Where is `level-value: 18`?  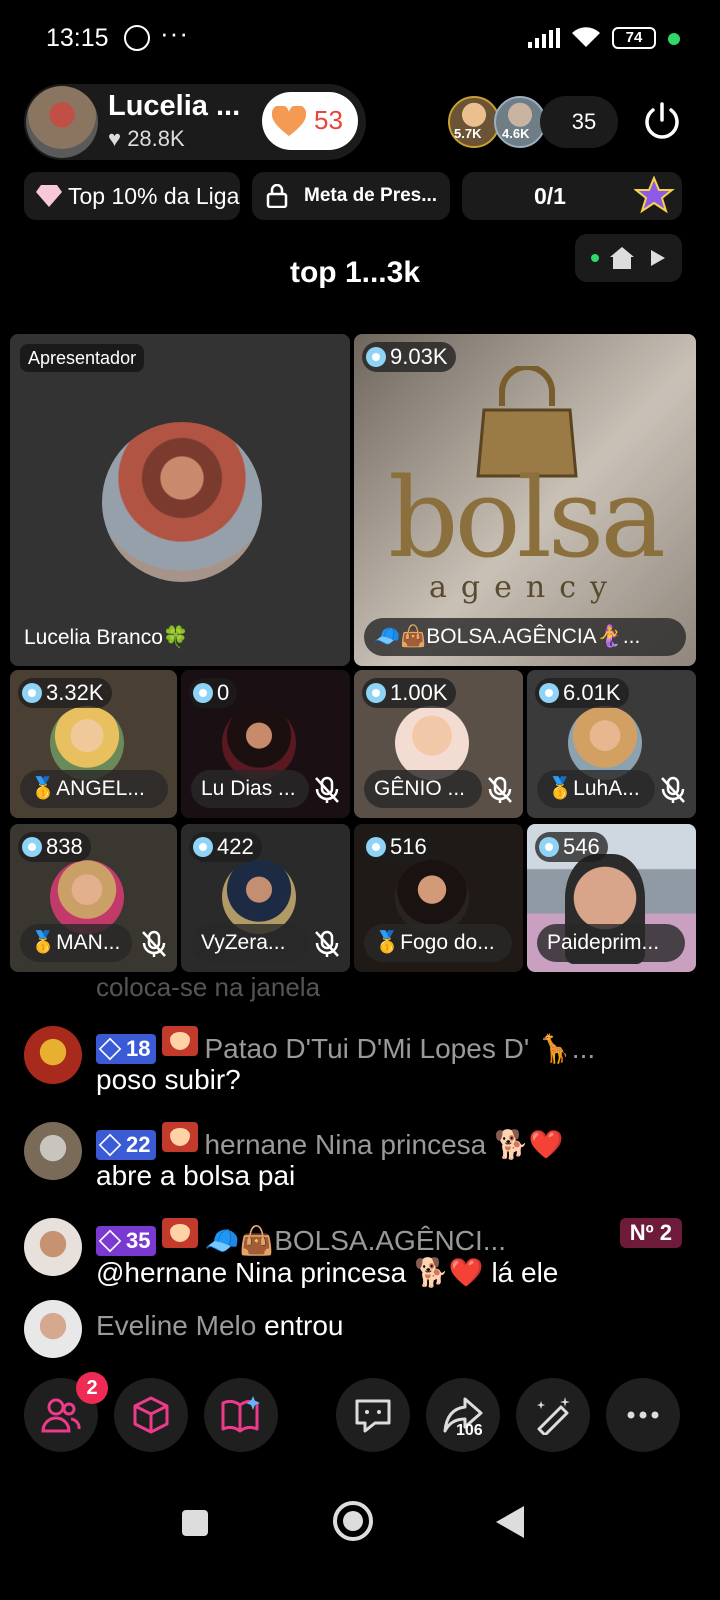 level-value: 18 is located at coordinates (138, 1048).